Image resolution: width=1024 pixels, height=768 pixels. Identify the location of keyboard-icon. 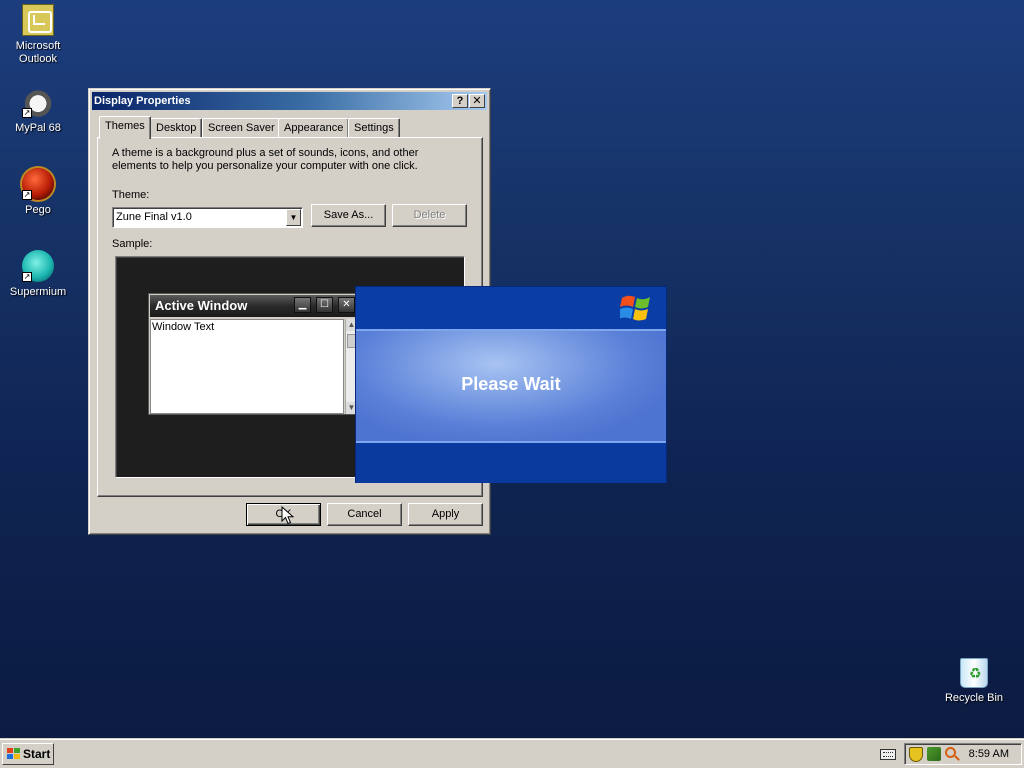
(888, 754).